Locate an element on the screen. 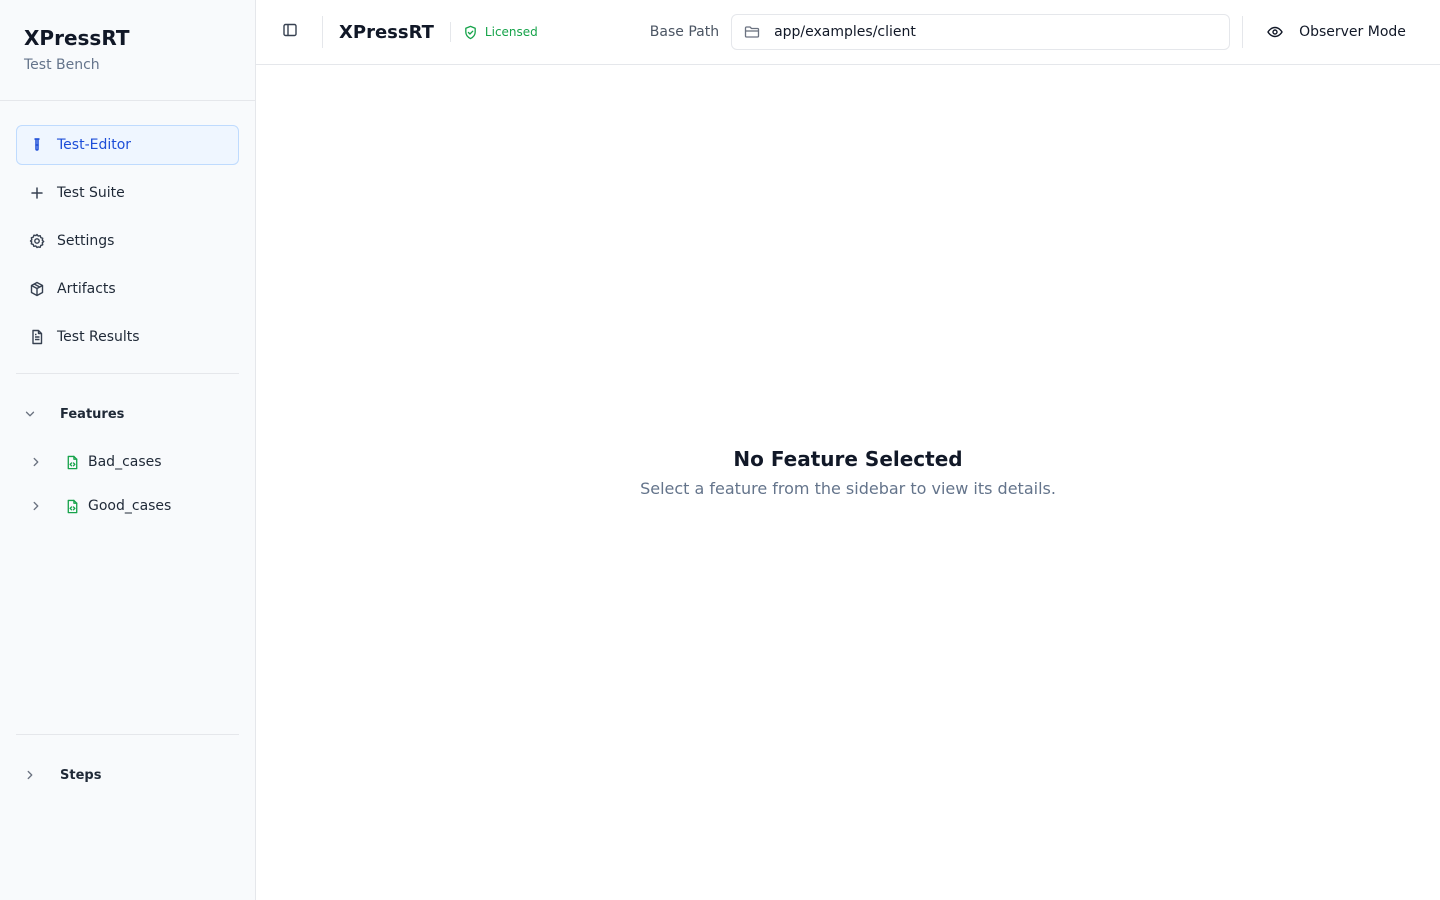  sidebar-divider is located at coordinates (127, 734).